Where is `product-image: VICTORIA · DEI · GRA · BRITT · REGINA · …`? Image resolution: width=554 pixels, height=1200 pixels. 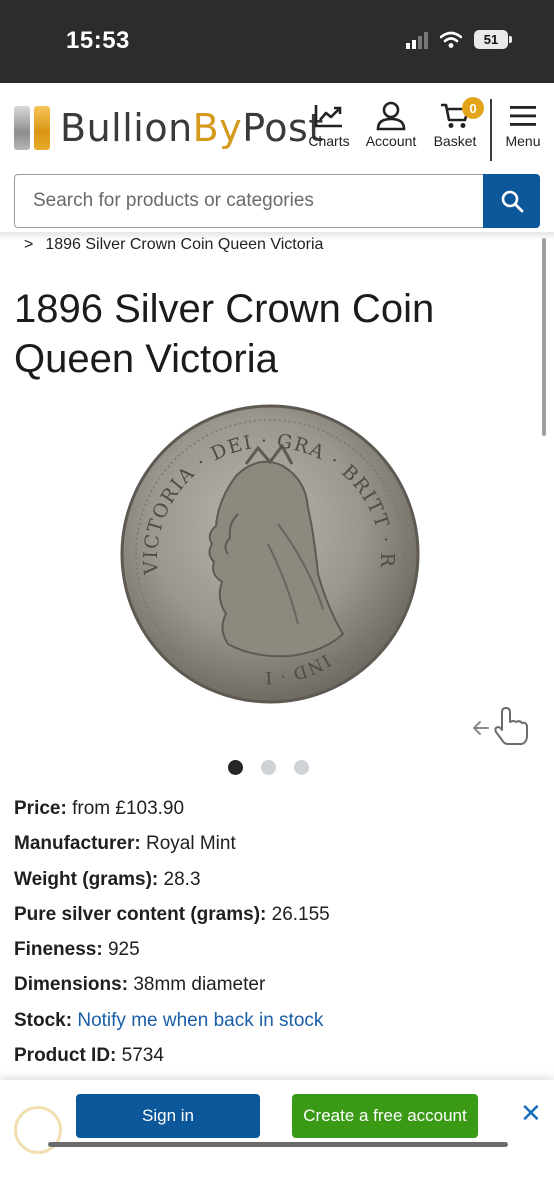
product-image: VICTORIA · DEI · GRA · BRITT · REGINA · … is located at coordinates (265, 545).